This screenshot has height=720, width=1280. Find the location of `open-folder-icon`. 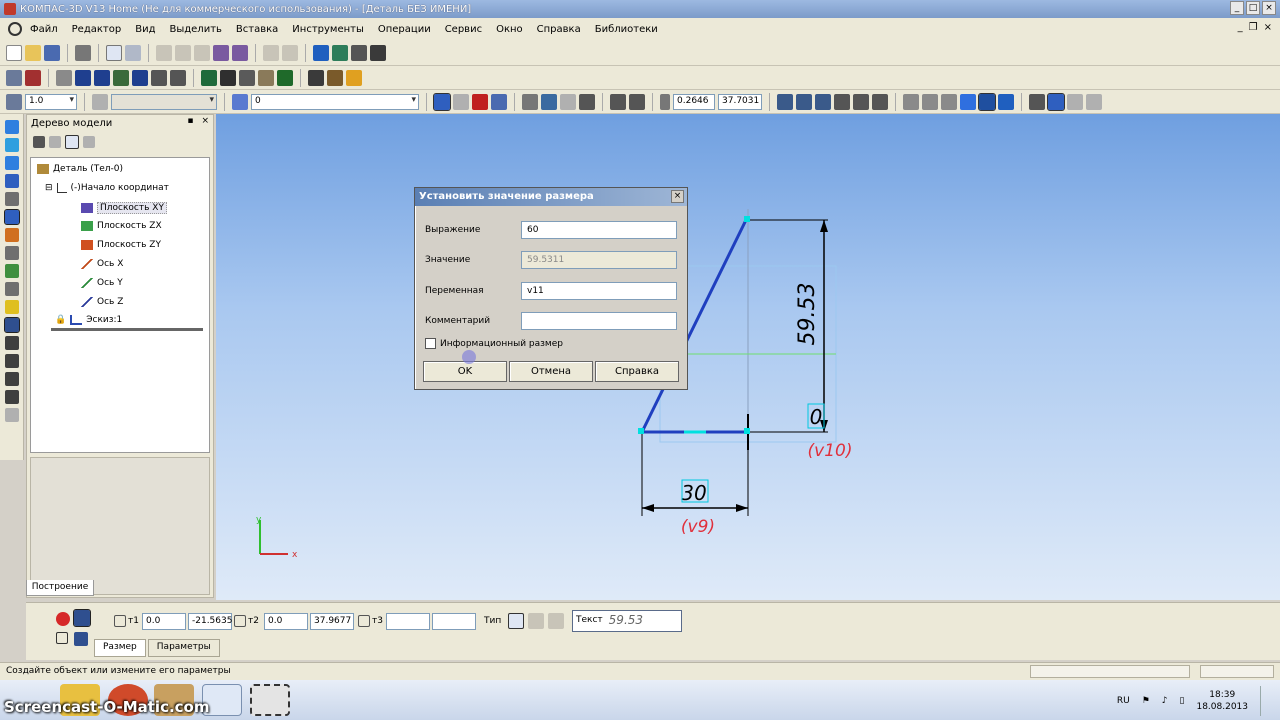

open-folder-icon is located at coordinates (33, 52).